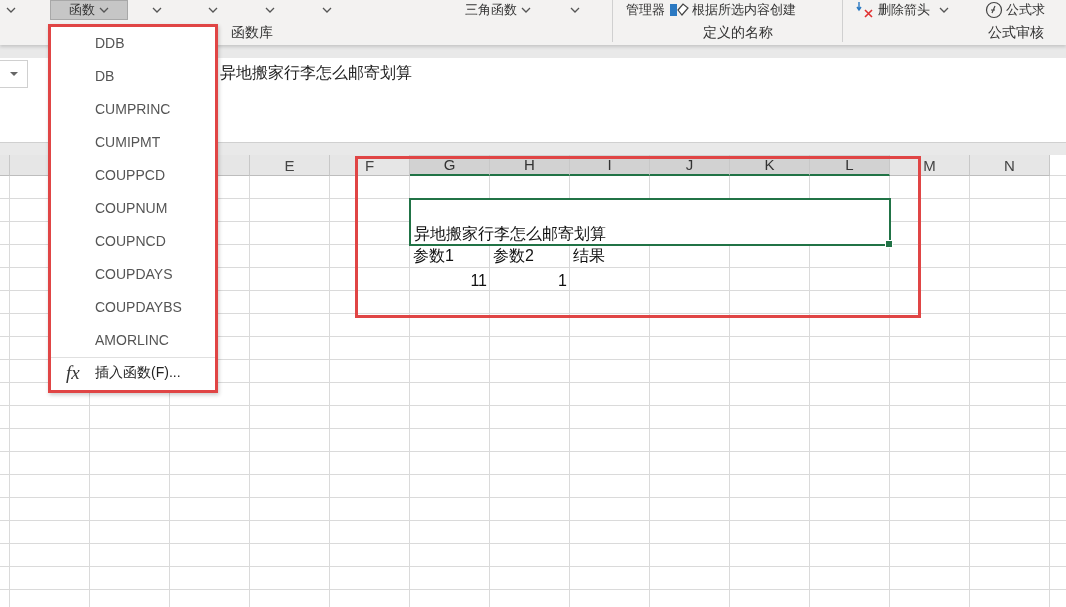  I want to click on column-header: M, so click(930, 165).